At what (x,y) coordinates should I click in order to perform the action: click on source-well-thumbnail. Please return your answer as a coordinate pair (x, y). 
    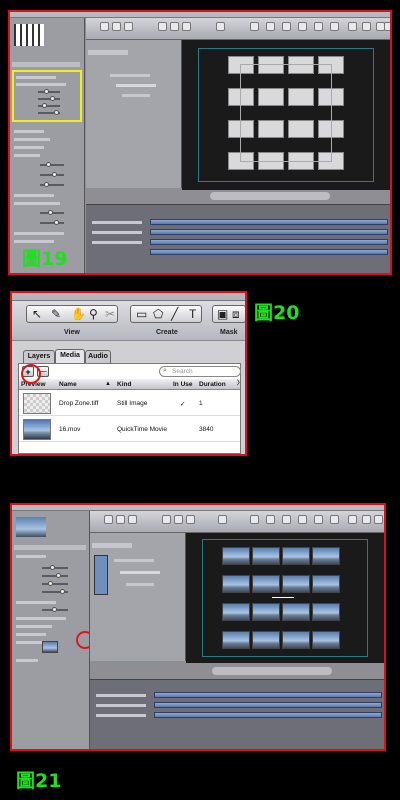
    Looking at the image, I should click on (50, 647).